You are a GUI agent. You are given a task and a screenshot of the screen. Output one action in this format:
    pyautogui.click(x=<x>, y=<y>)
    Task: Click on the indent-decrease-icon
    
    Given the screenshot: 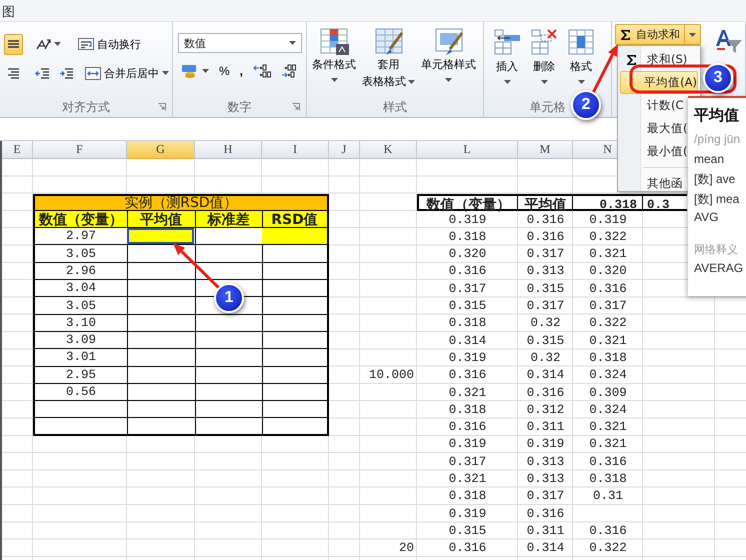 What is the action you would take?
    pyautogui.click(x=42, y=73)
    